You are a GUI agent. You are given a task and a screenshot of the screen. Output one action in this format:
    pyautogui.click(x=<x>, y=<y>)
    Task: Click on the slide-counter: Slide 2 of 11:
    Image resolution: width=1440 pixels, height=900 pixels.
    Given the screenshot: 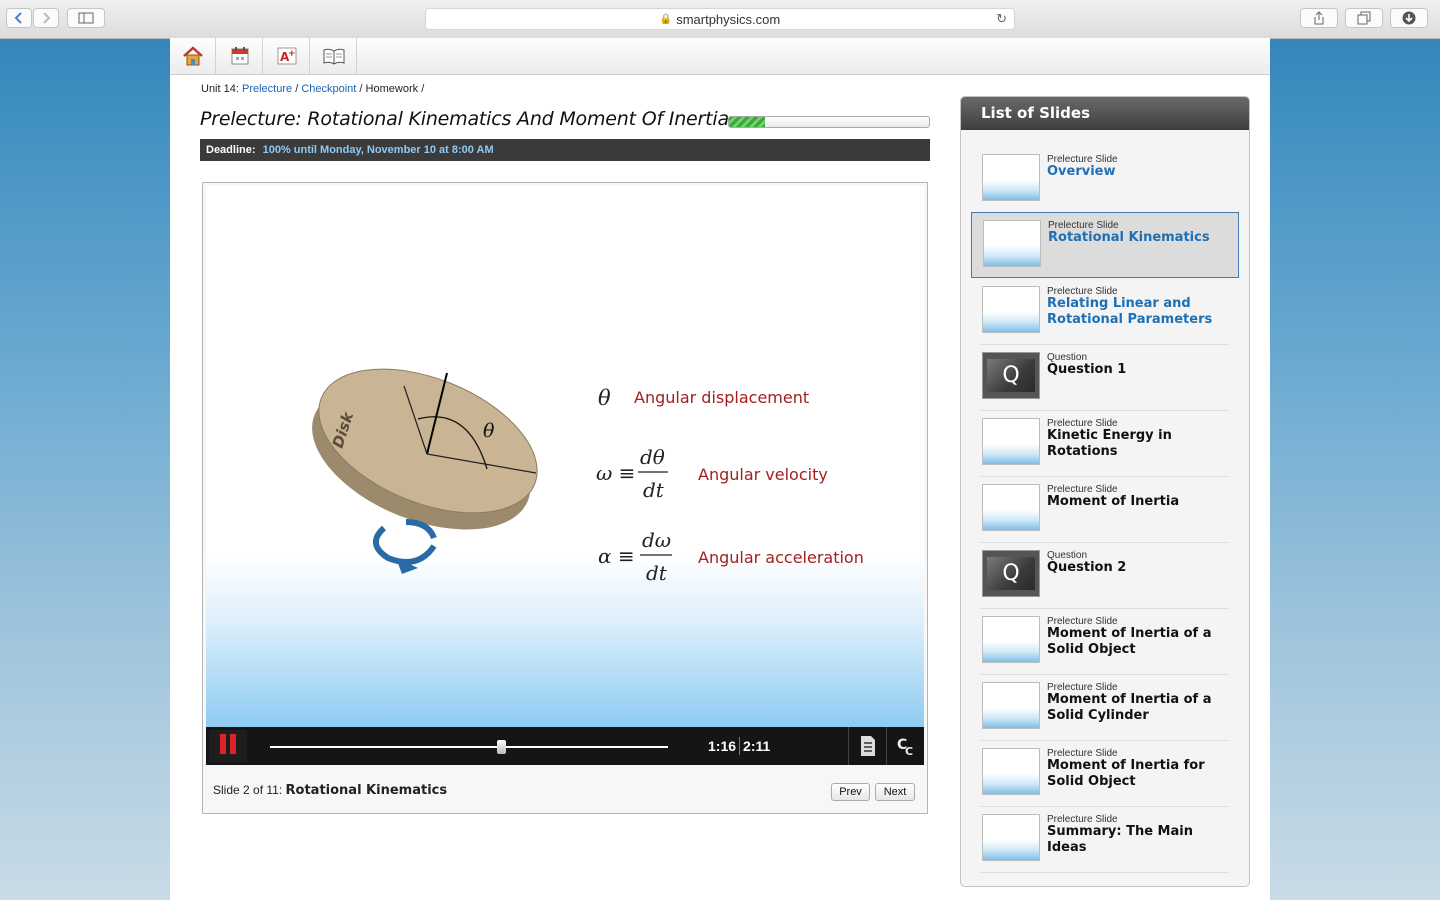 What is the action you would take?
    pyautogui.click(x=248, y=790)
    